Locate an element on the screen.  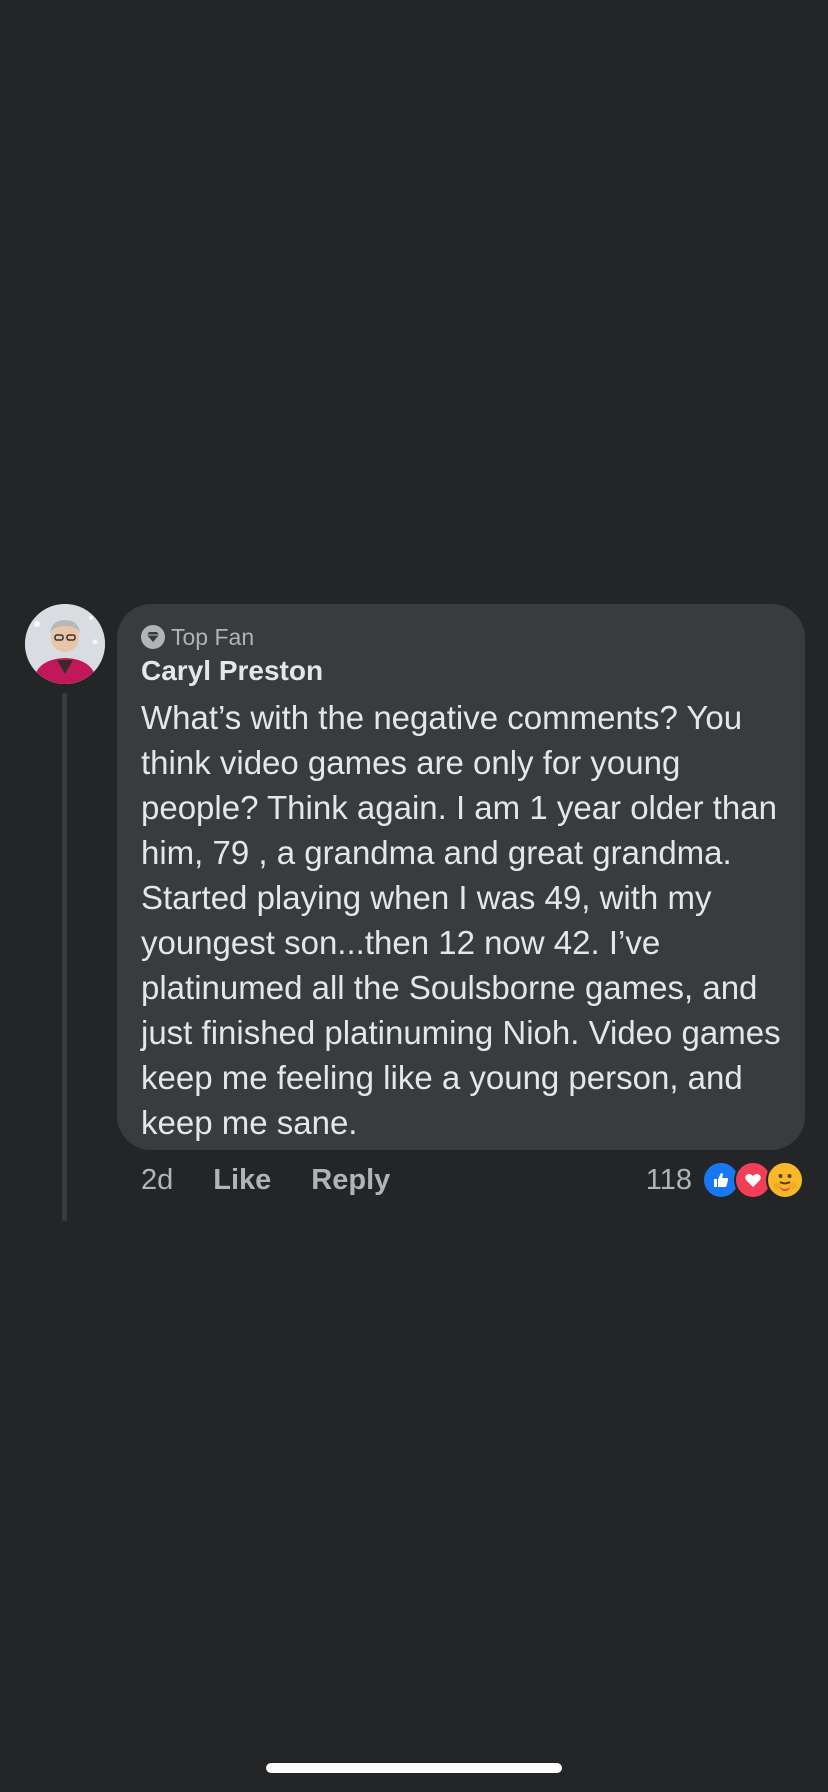
avatar-photo is located at coordinates (65, 644).